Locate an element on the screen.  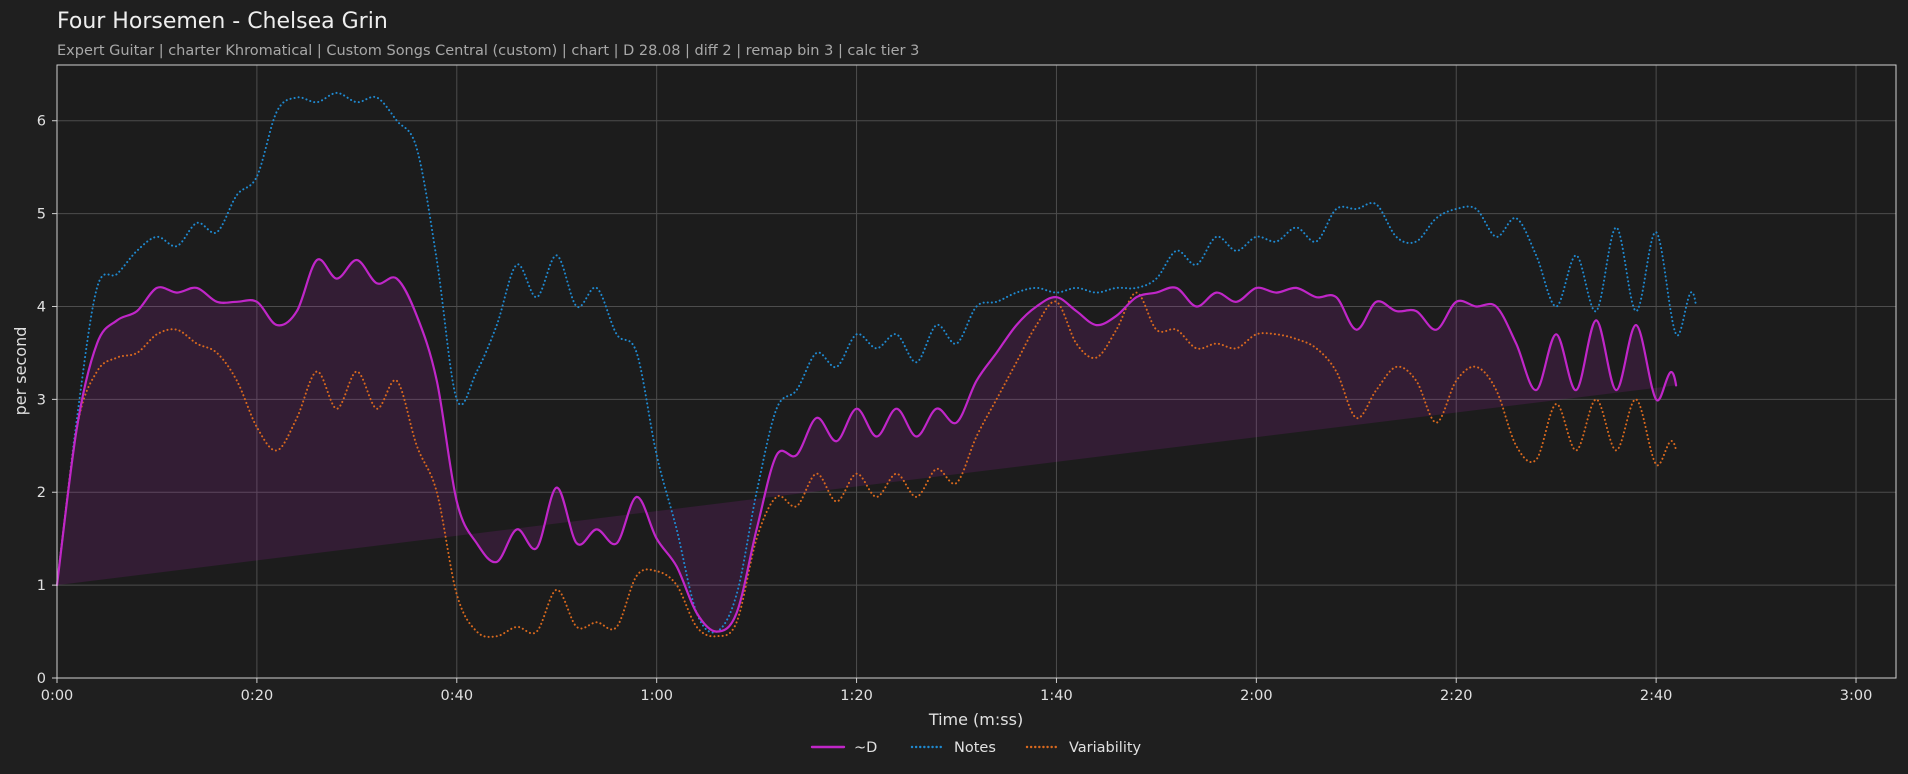
y-tick-label: 0 is located at coordinates (41, 679).